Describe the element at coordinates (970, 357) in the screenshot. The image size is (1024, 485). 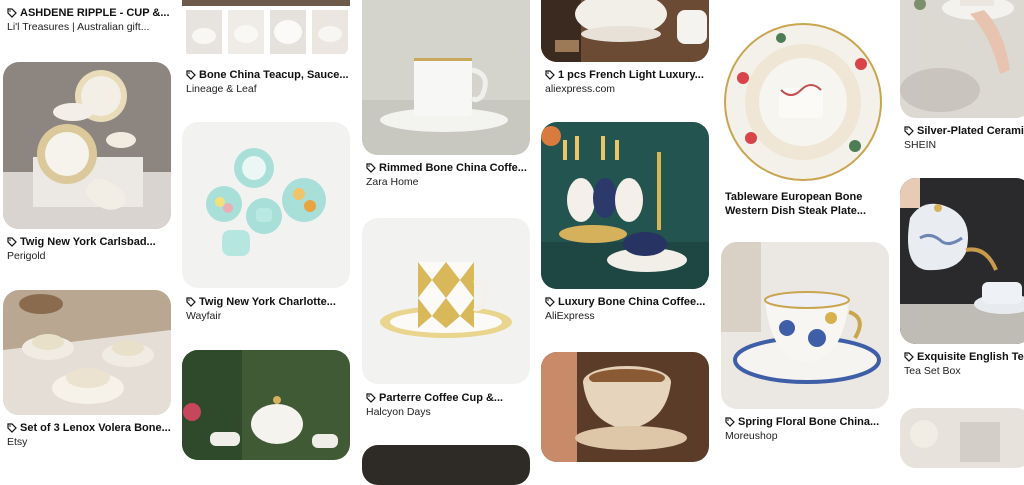
I see `pin-title: Exquisite English Tea` at that location.